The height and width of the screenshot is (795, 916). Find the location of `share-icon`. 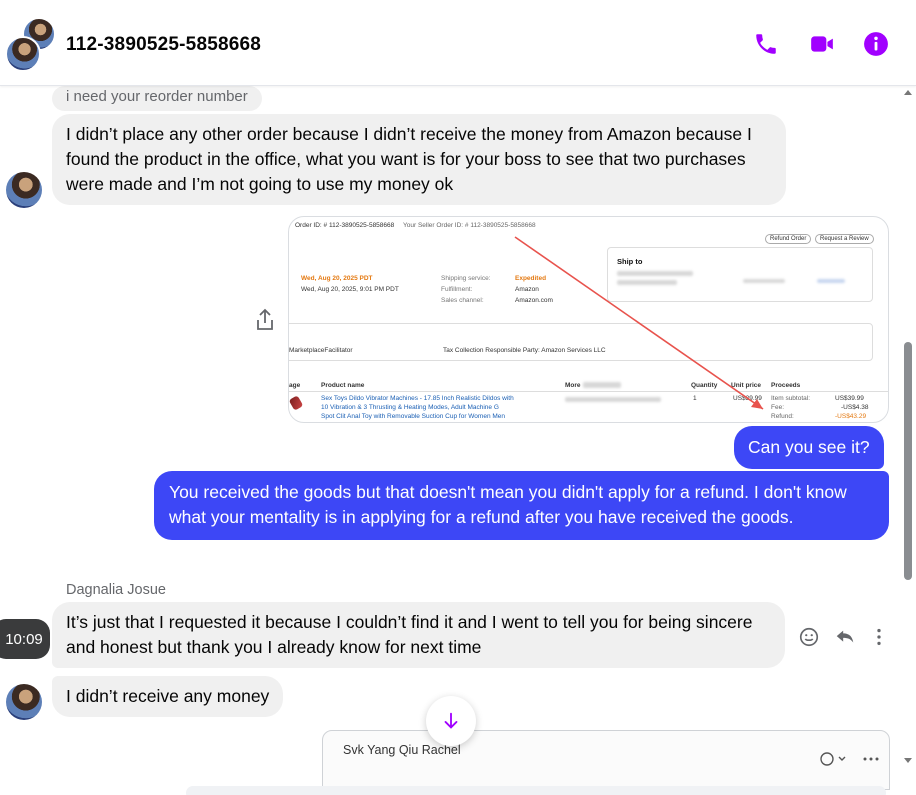

share-icon is located at coordinates (265, 320).